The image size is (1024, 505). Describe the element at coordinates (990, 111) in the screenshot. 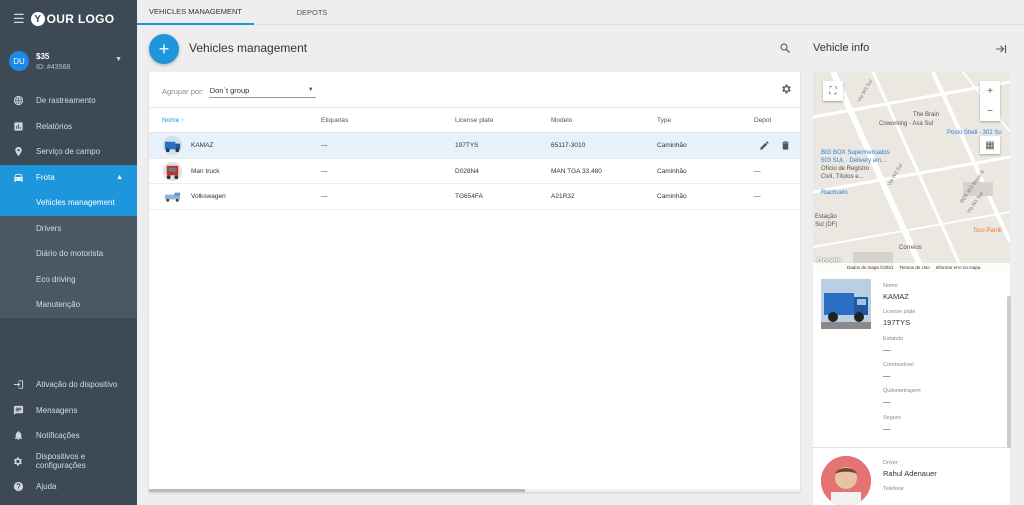

I see `zoom-out-button: −` at that location.